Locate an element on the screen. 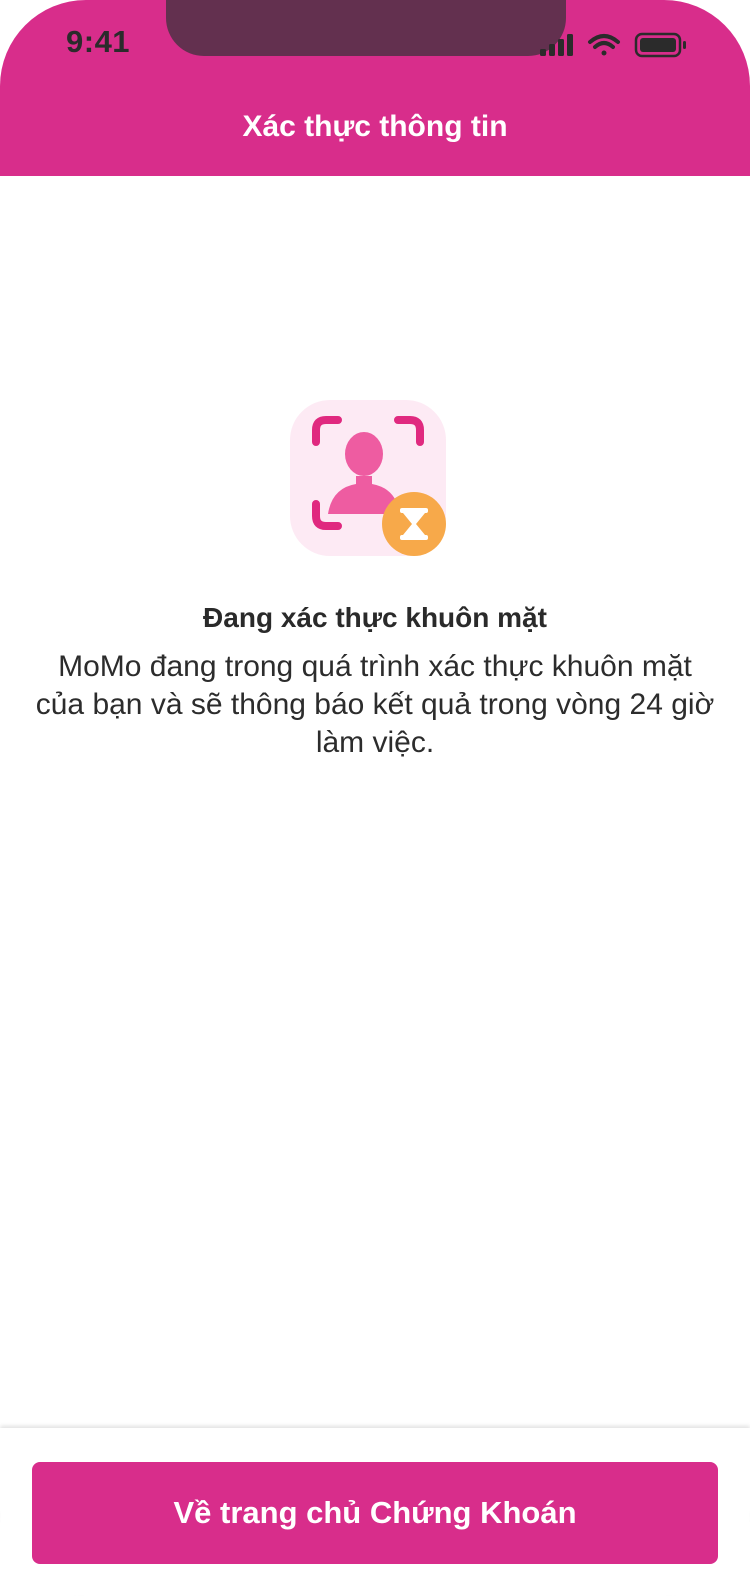  status-bar-icons is located at coordinates (613, 45).